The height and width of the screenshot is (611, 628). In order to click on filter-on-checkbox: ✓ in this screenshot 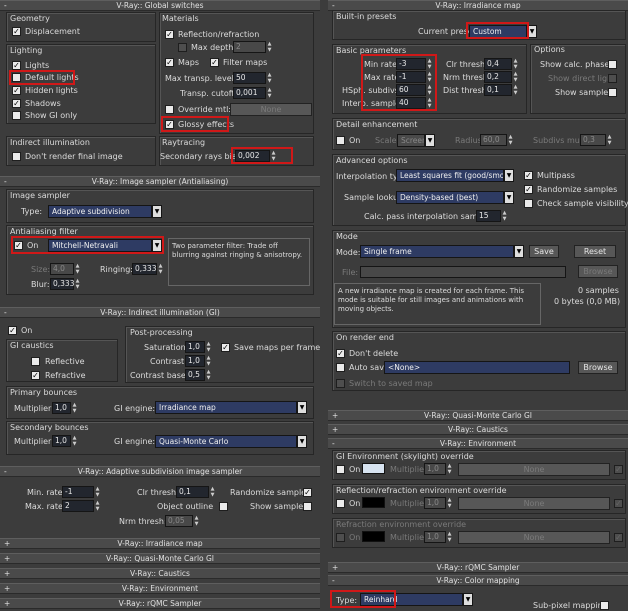, I will do `click(18, 245)`.